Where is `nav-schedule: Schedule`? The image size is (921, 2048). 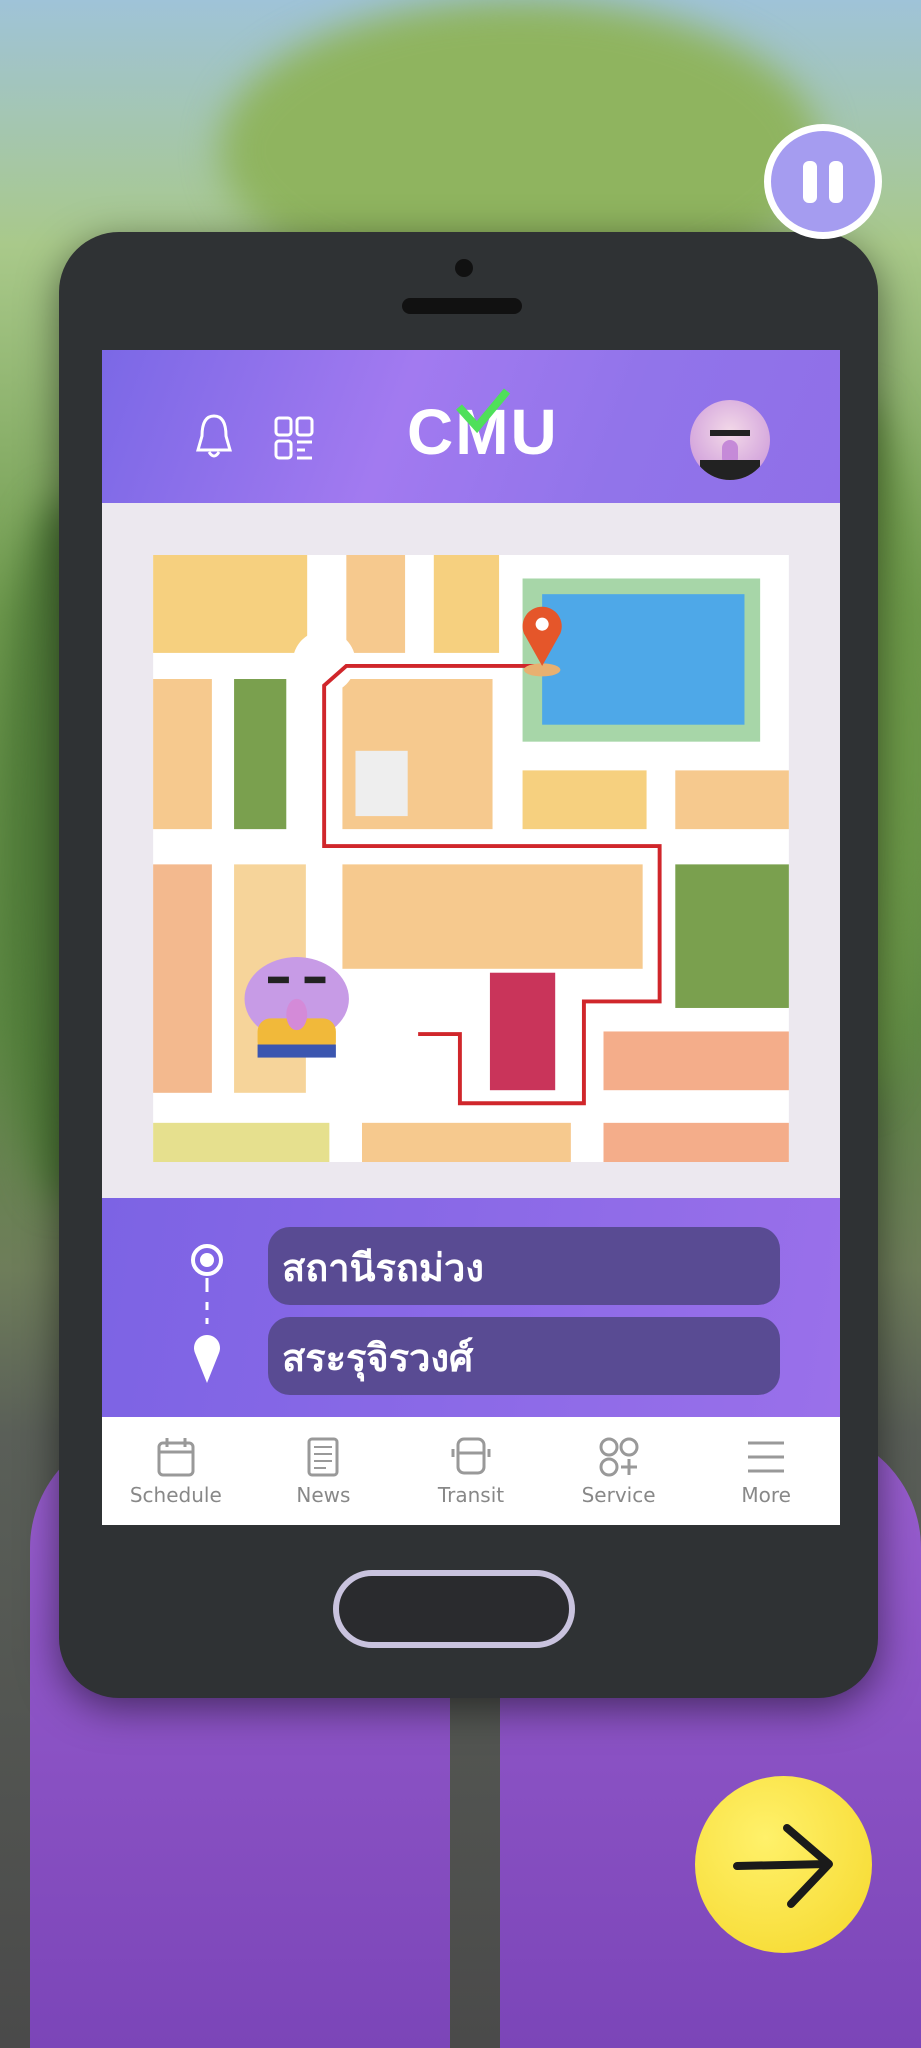
nav-schedule: Schedule is located at coordinates (176, 1471).